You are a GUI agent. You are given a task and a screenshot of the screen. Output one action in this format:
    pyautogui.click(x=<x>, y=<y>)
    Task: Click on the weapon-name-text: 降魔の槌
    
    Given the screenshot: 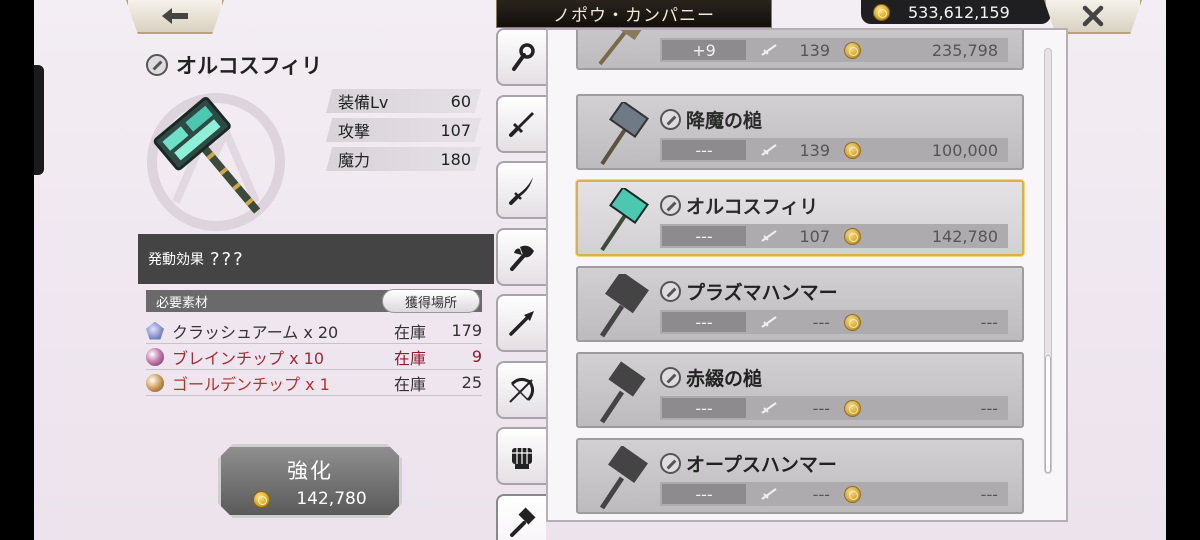 What is the action you would take?
    pyautogui.click(x=724, y=121)
    